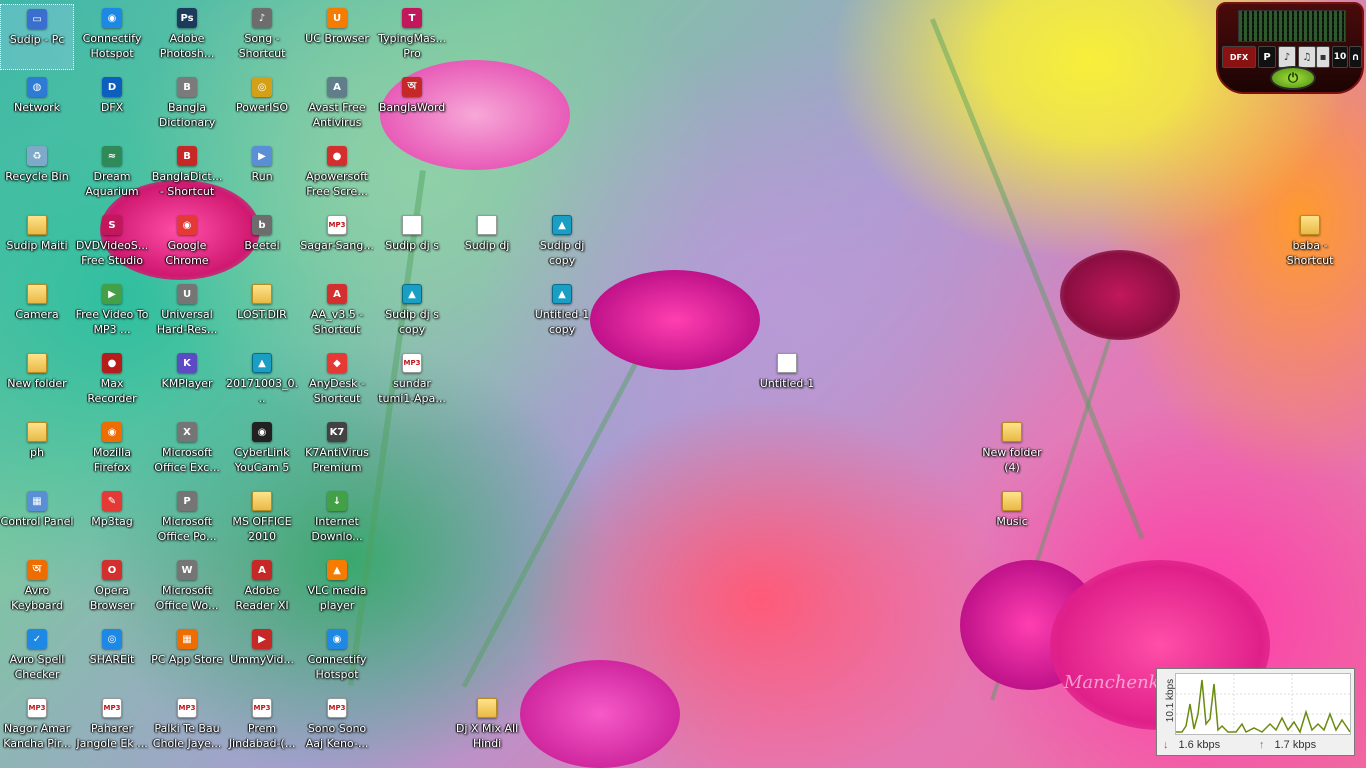 This screenshot has width=1366, height=768. What do you see at coordinates (112, 520) in the screenshot?
I see `desktop-icon: ✎ Mp3tag` at bounding box center [112, 520].